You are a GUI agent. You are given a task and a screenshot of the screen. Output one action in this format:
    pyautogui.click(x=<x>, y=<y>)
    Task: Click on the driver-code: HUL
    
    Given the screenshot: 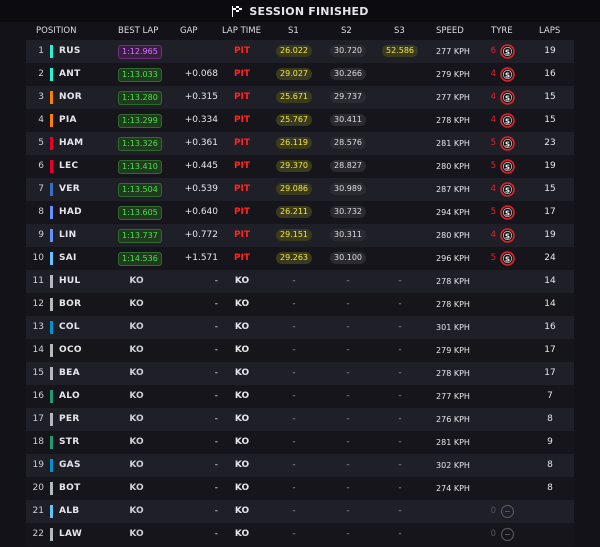 What is the action you would take?
    pyautogui.click(x=69, y=281)
    